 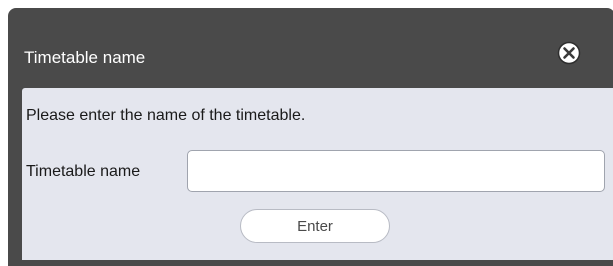 What do you see at coordinates (315, 226) in the screenshot?
I see `enter-button: Enter` at bounding box center [315, 226].